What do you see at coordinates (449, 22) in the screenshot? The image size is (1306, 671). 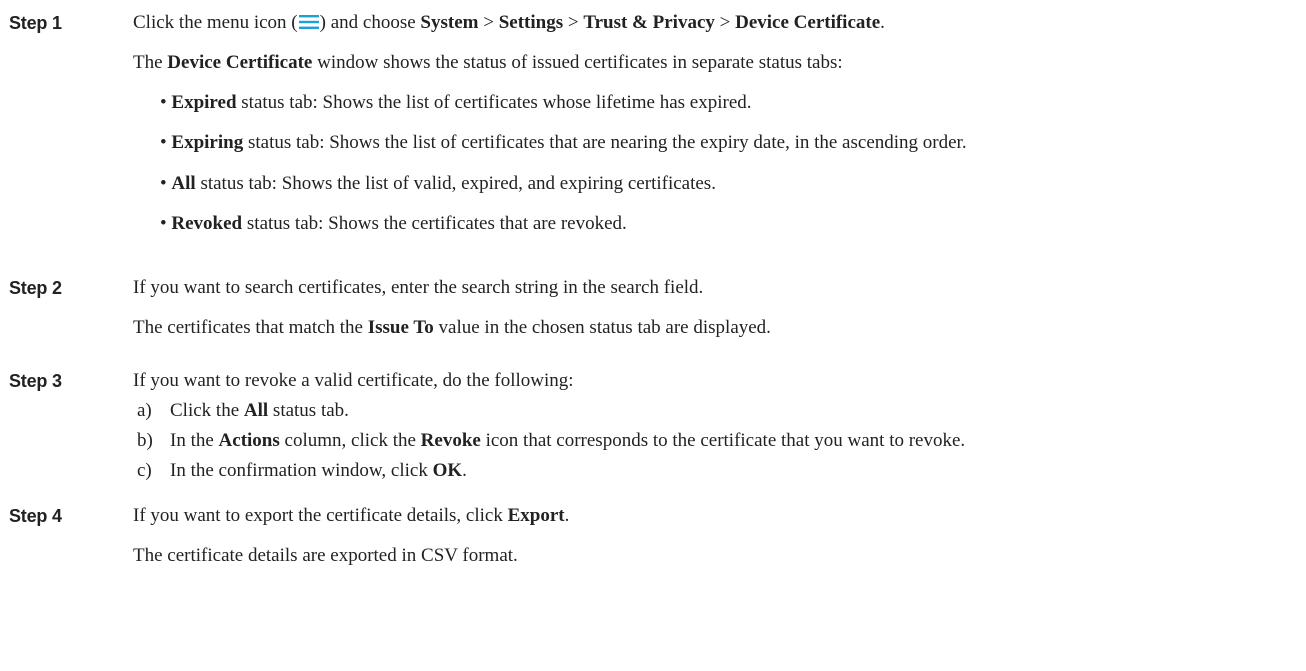 I see `menu-path-system: System` at bounding box center [449, 22].